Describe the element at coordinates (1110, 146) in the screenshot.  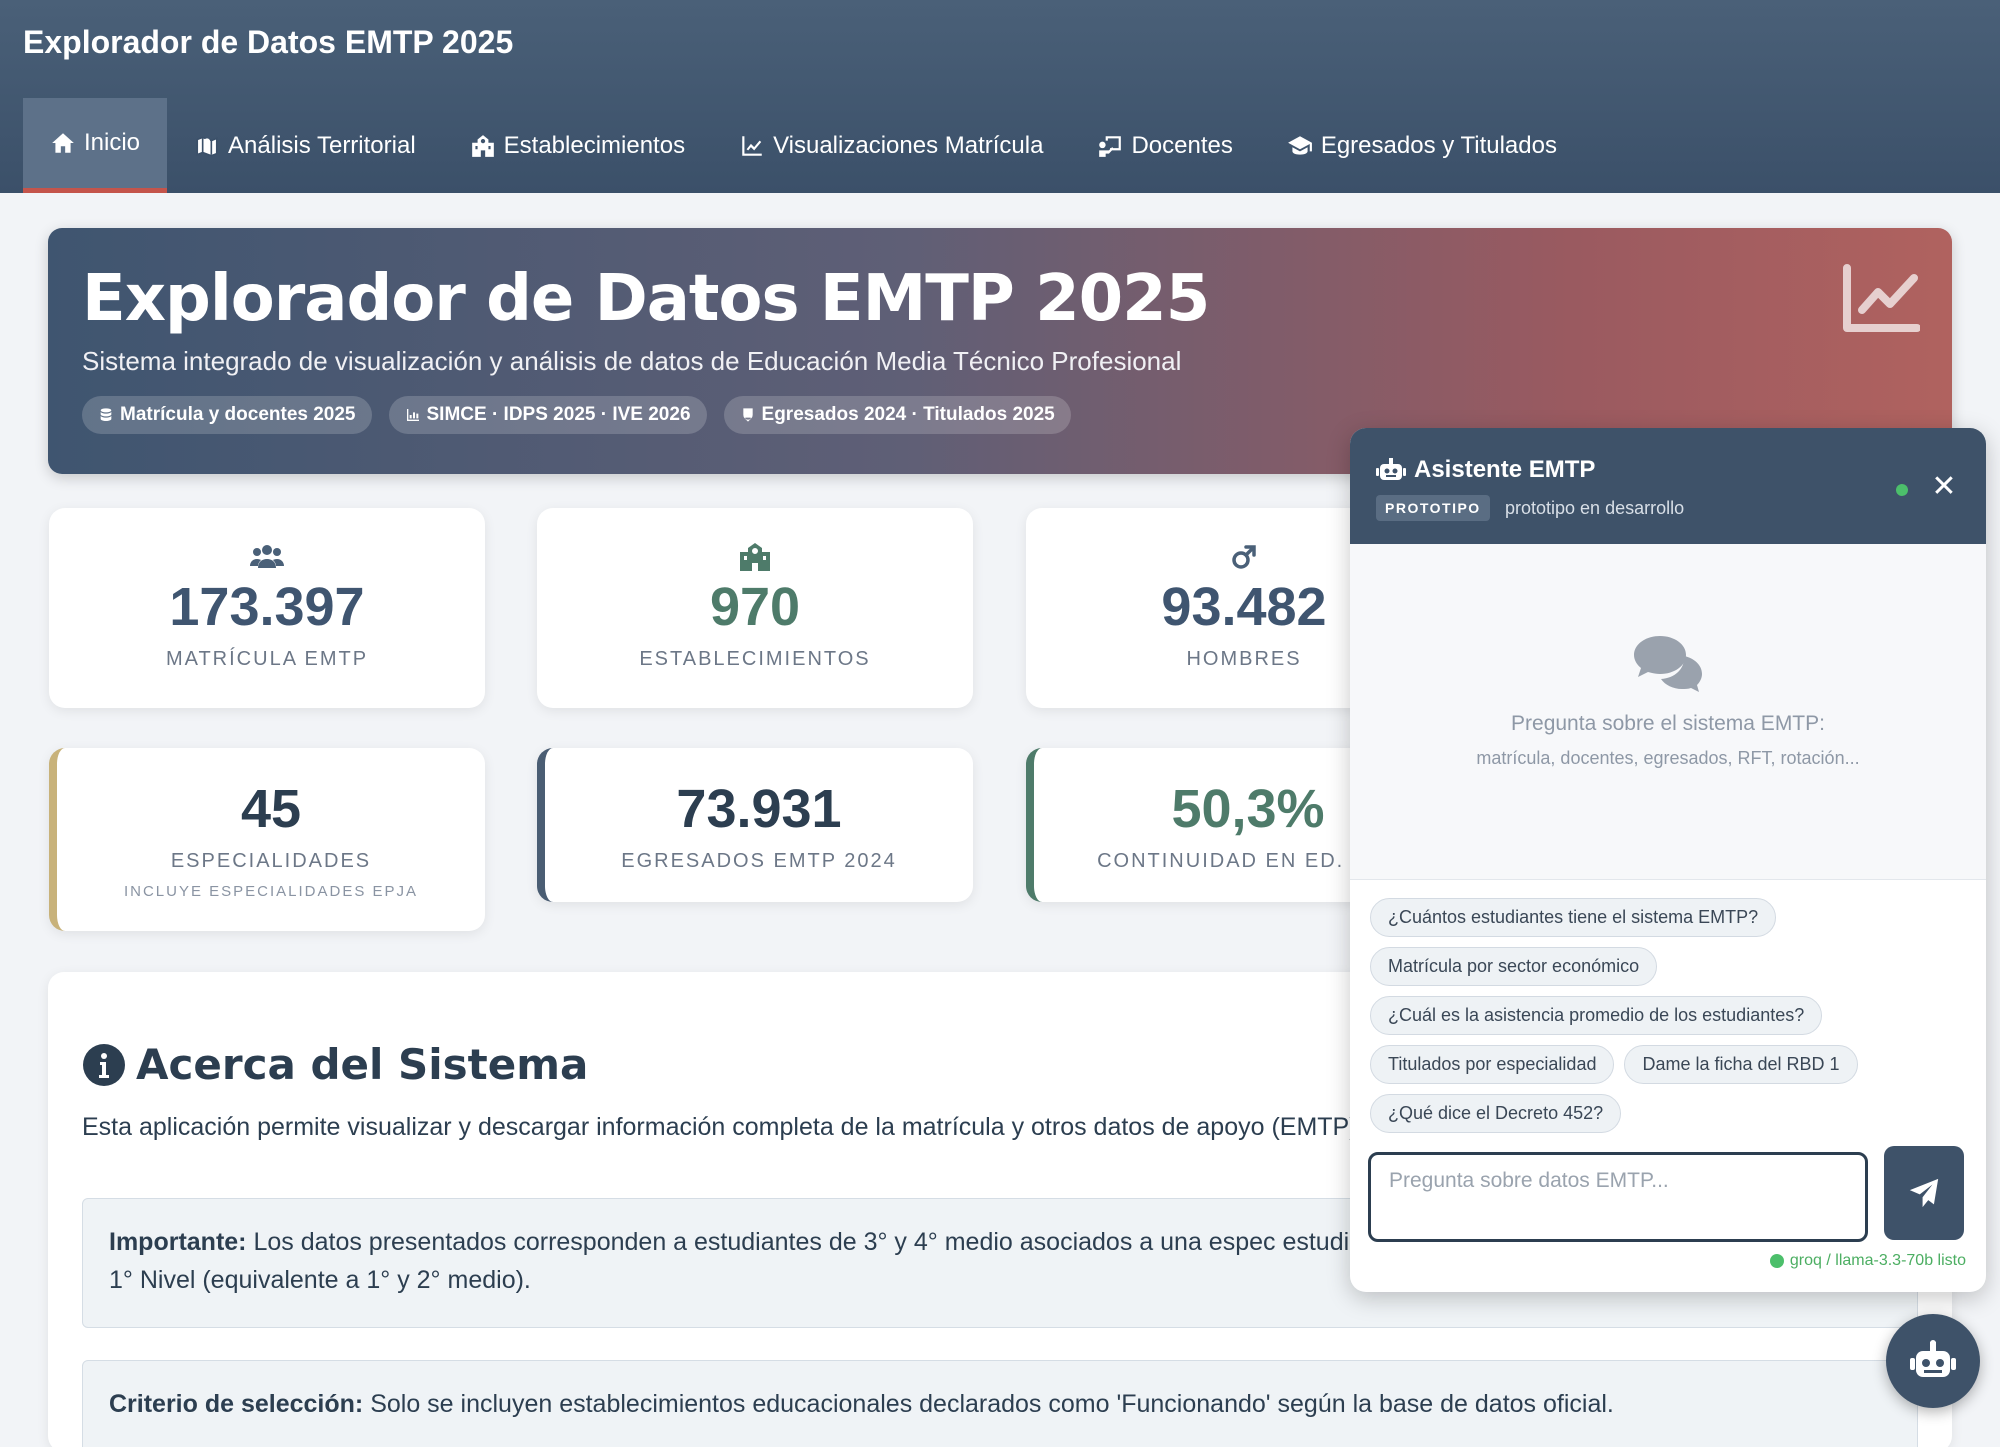
I see `teacher-icon` at that location.